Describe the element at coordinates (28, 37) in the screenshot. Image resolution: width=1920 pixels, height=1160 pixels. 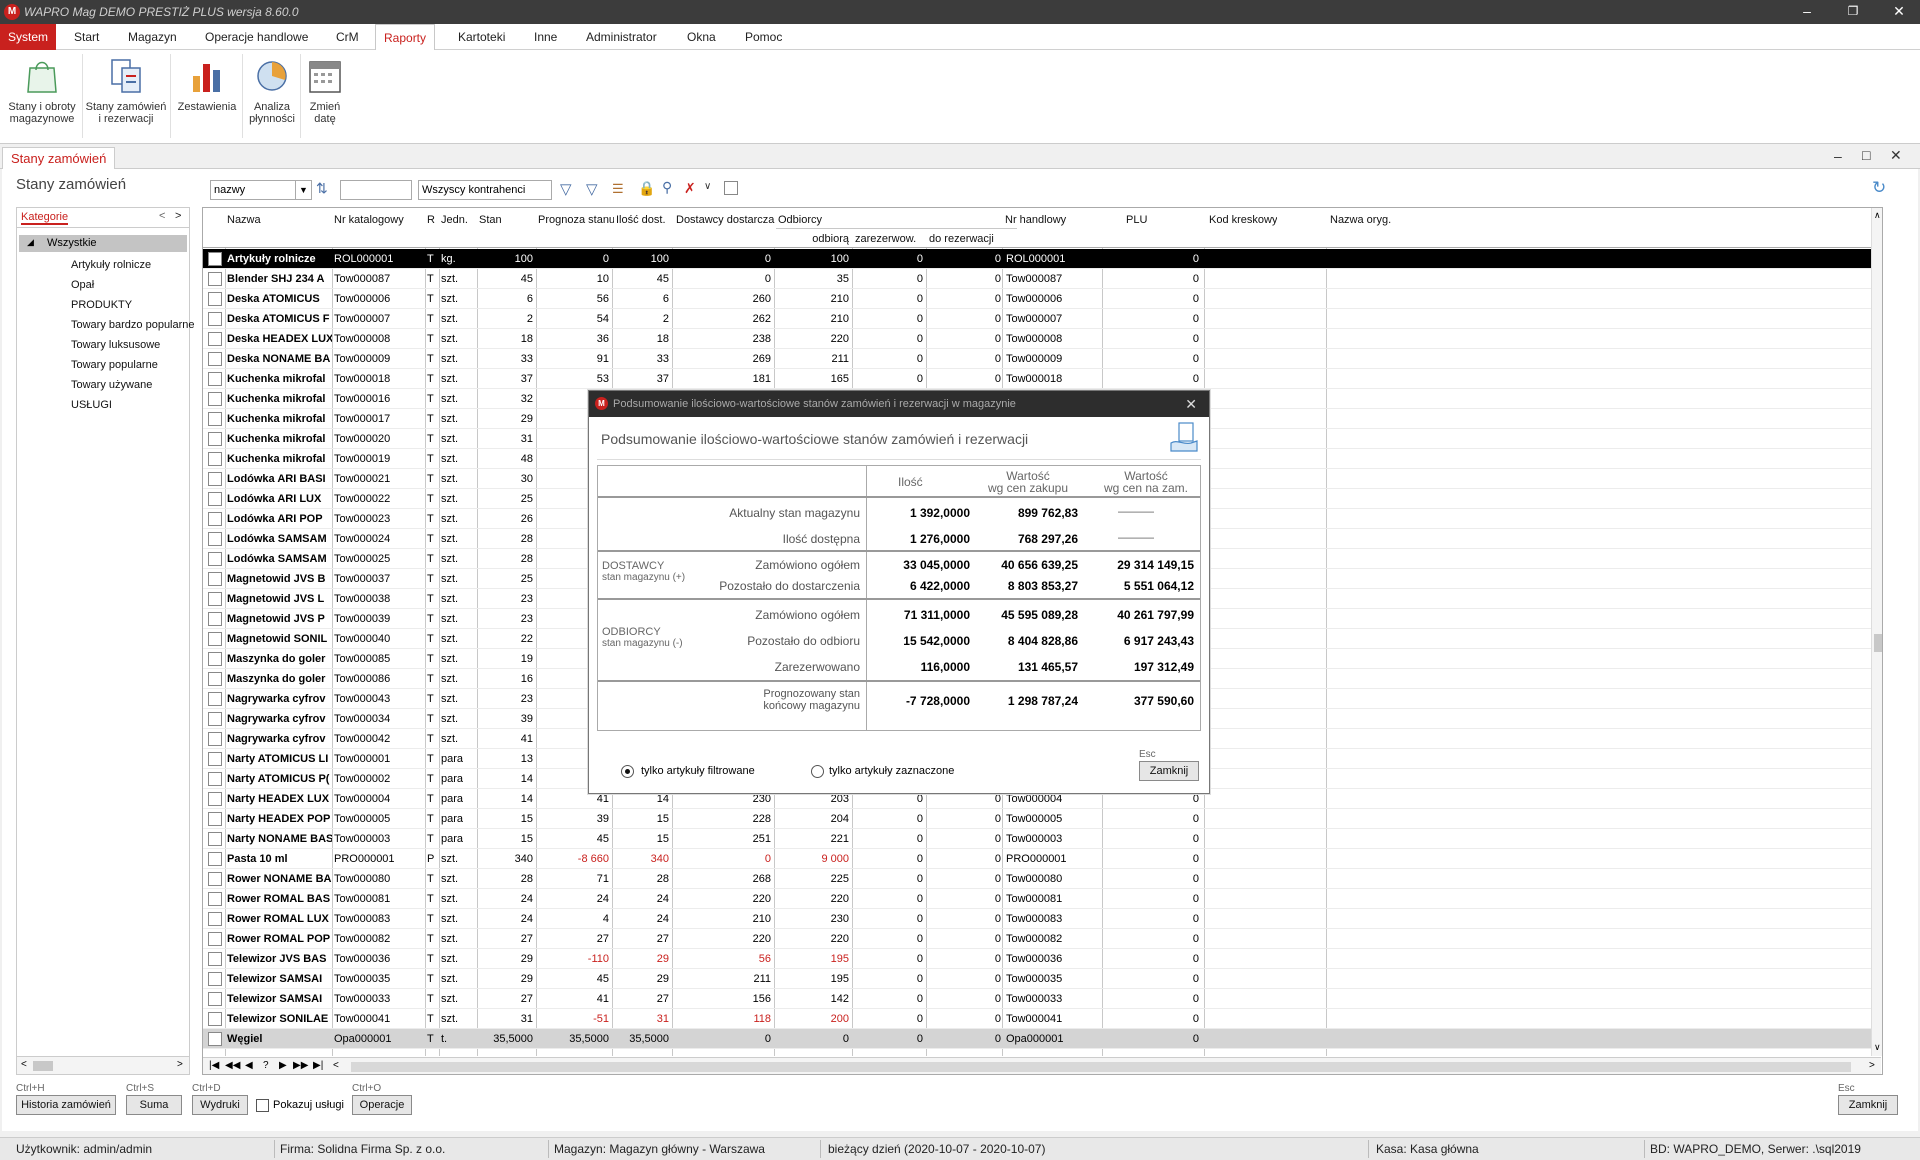
I see `menu-system: System` at that location.